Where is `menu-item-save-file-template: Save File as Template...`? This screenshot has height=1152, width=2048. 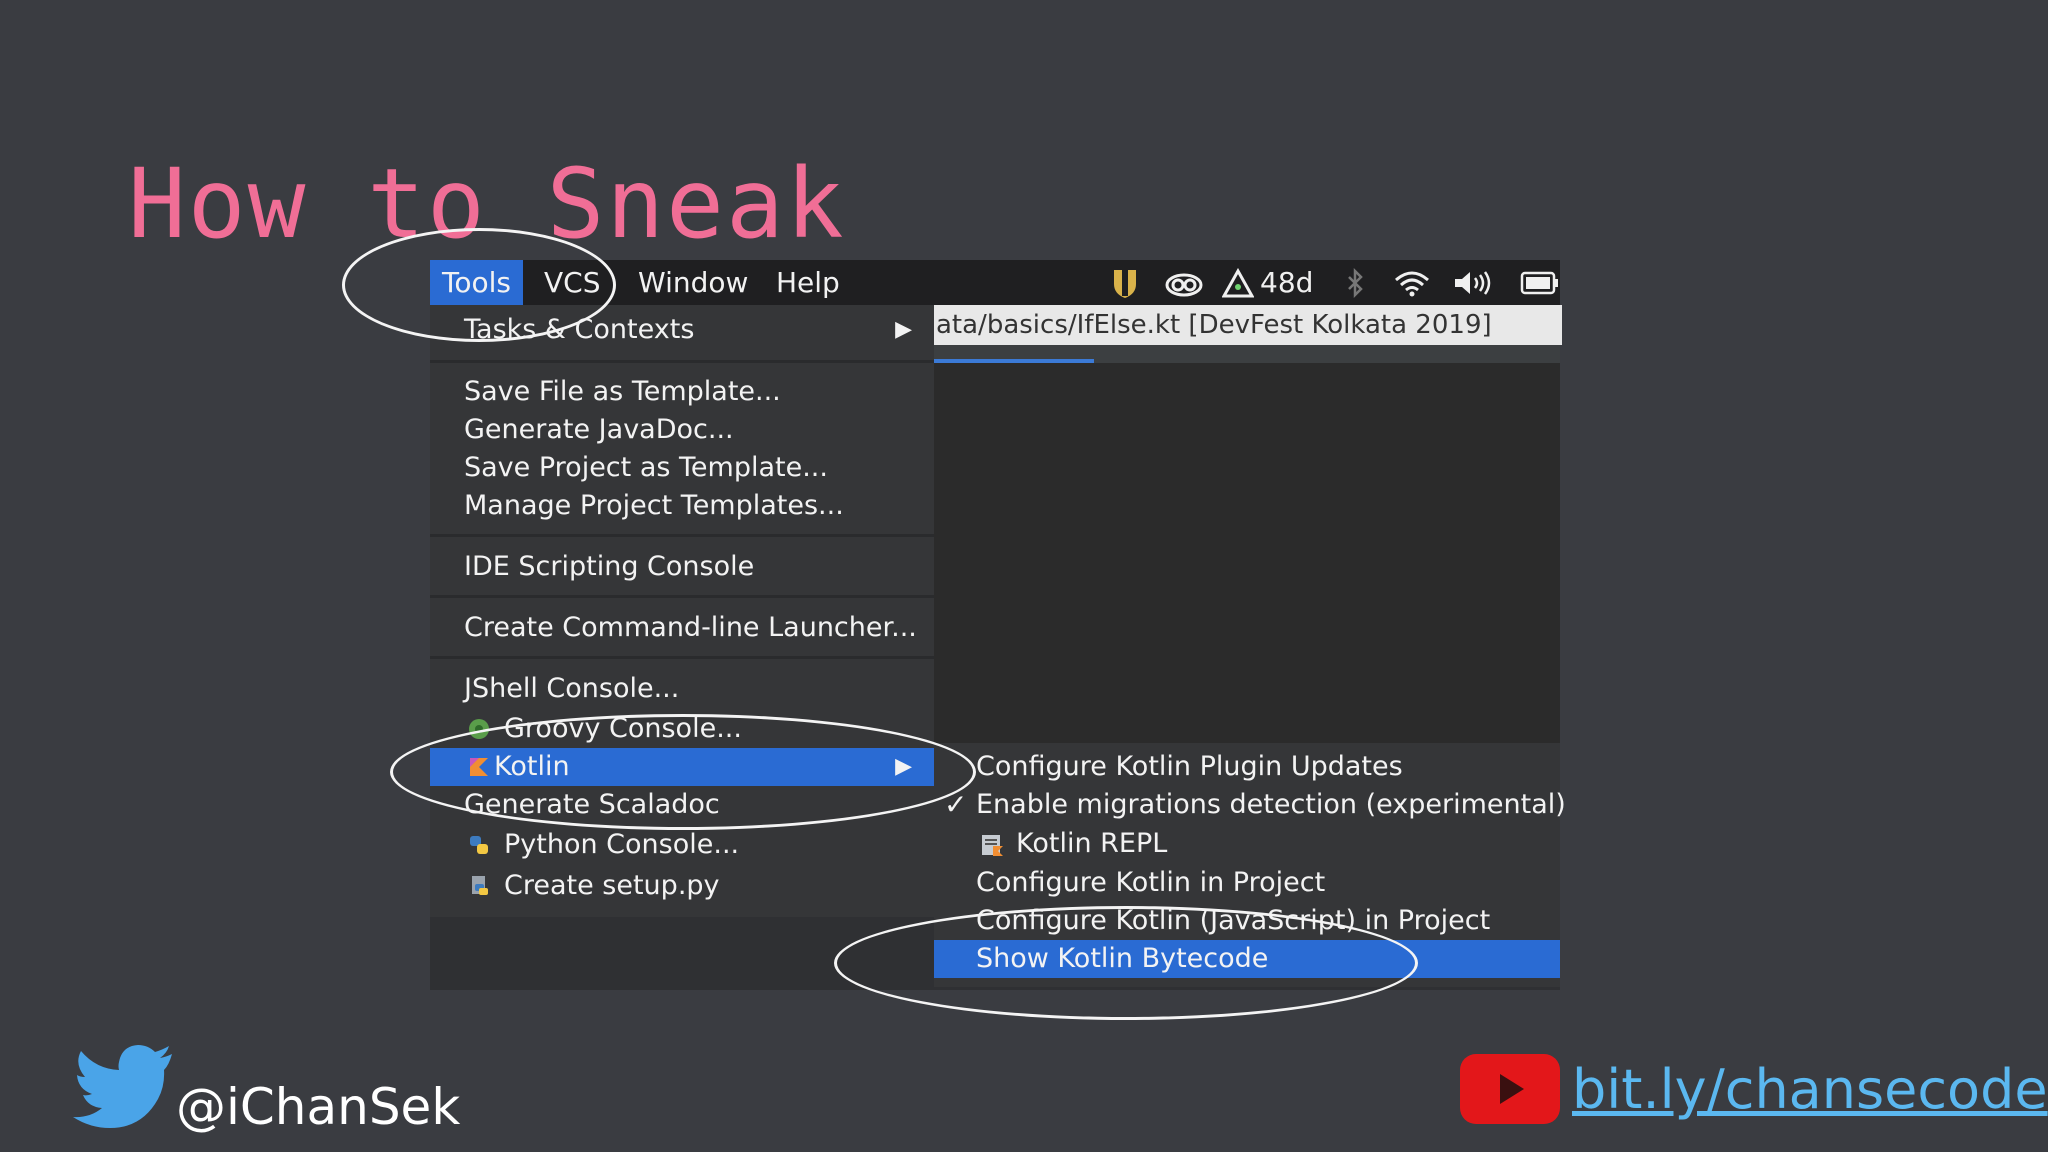
menu-item-save-file-template: Save File as Template... is located at coordinates (682, 392).